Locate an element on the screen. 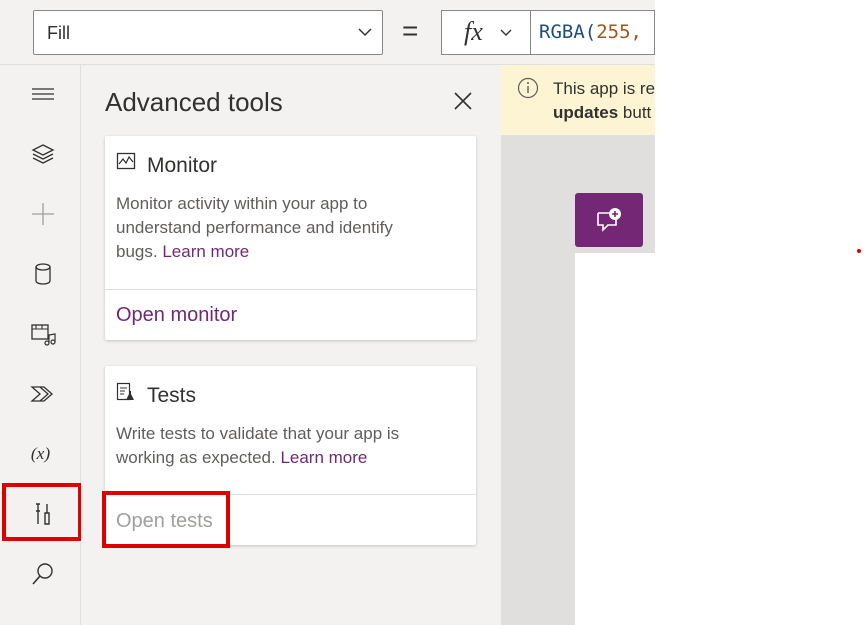  svg-text: (x) is located at coordinates (40, 453).